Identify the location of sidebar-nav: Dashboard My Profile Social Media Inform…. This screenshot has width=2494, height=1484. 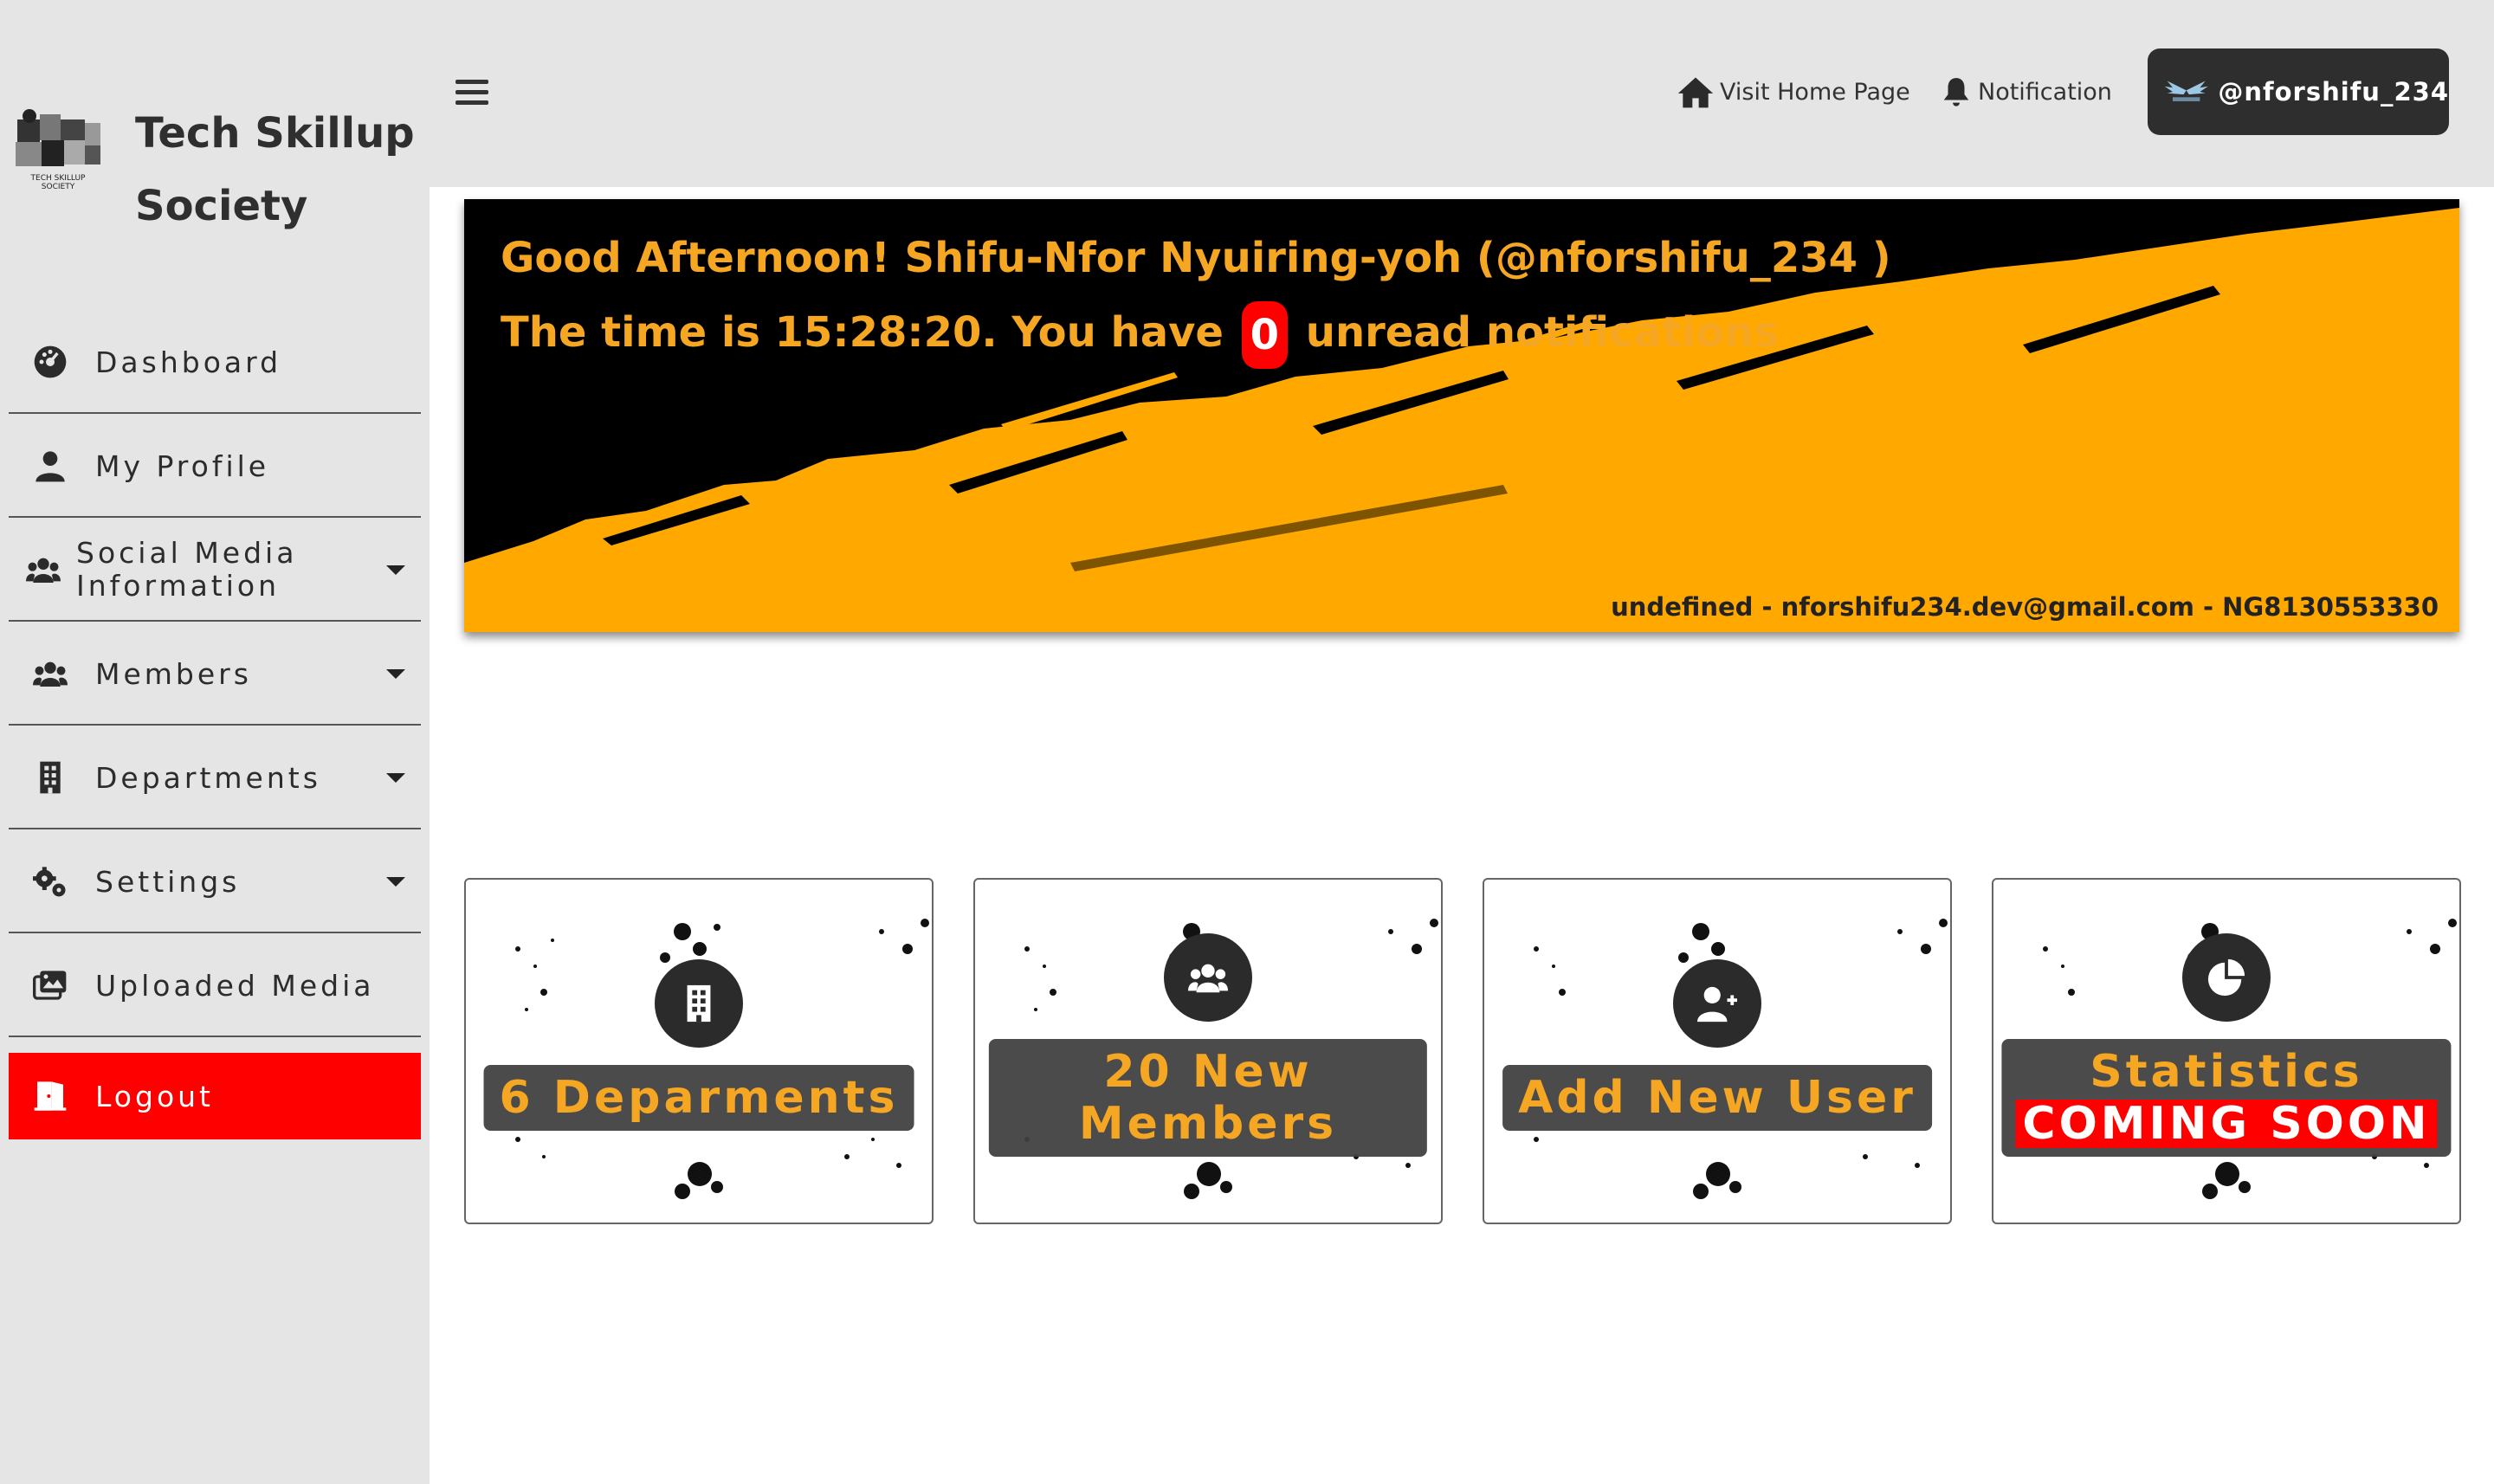
(215, 726).